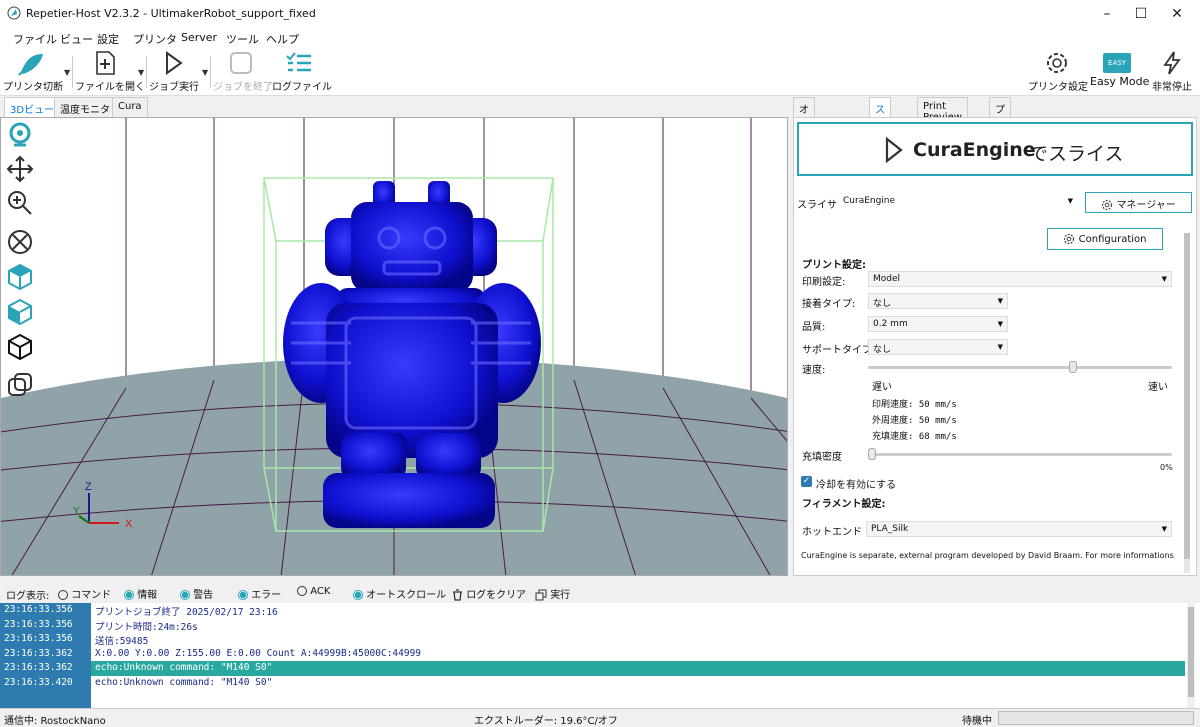 The height and width of the screenshot is (727, 1200). What do you see at coordinates (457, 595) in the screenshot?
I see `trash-icon` at bounding box center [457, 595].